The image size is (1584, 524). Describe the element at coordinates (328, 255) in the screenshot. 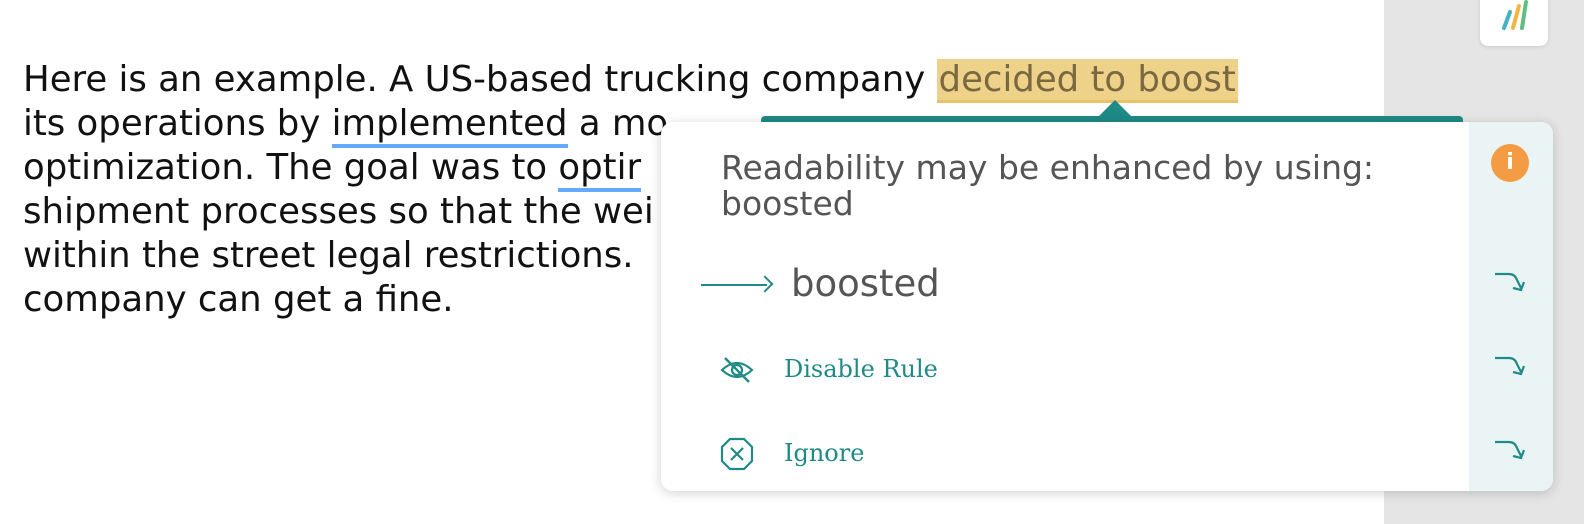

I see `text-segment: within the street legal restrictions.` at that location.